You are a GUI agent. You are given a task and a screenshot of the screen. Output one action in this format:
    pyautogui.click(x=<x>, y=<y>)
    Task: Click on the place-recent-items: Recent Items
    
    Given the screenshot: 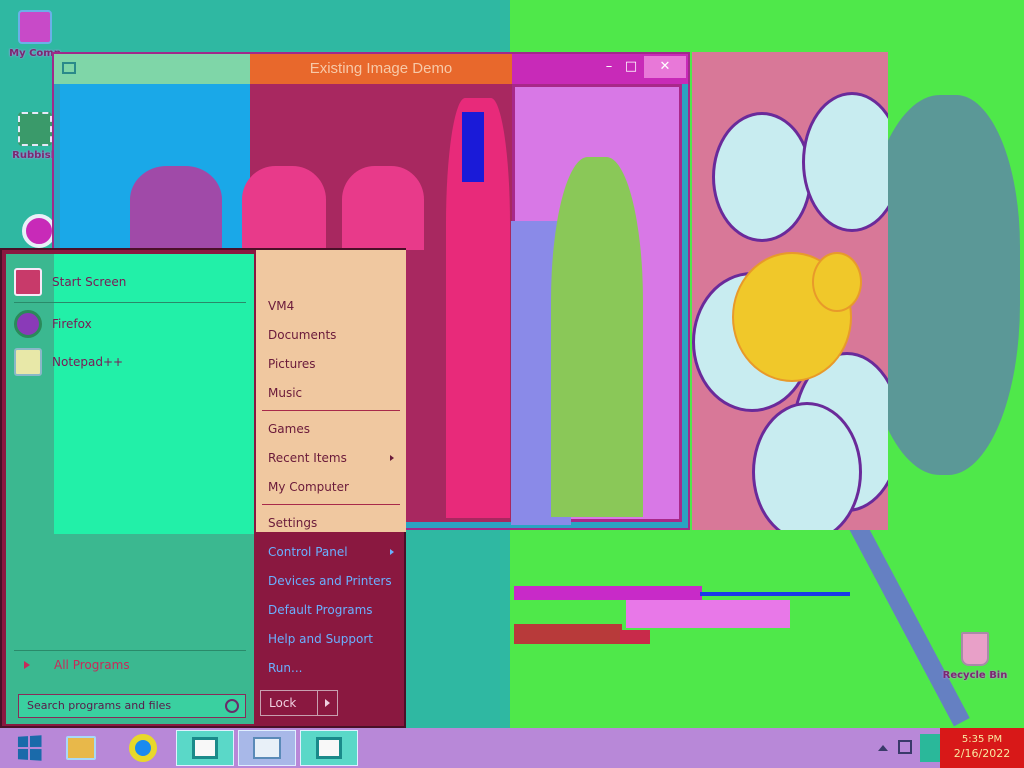 What is the action you would take?
    pyautogui.click(x=333, y=458)
    